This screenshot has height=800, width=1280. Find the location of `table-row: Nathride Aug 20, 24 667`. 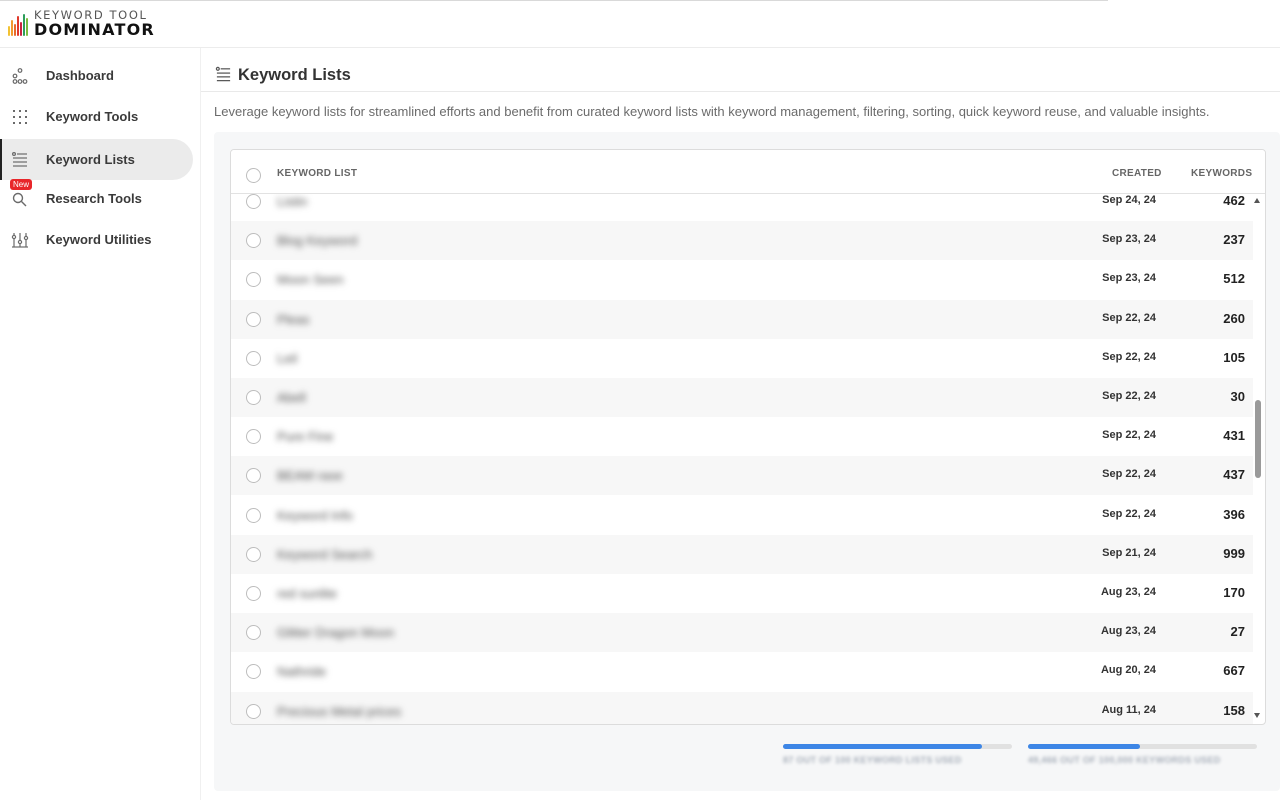

table-row: Nathride Aug 20, 24 667 is located at coordinates (742, 671).